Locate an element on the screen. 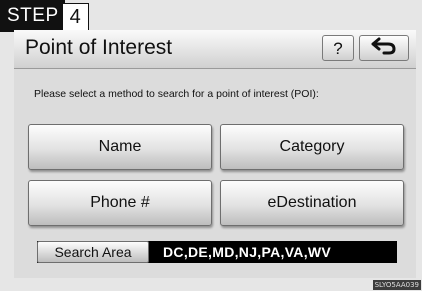 This screenshot has width=422, height=291. search-area-button: Search Area is located at coordinates (93, 252).